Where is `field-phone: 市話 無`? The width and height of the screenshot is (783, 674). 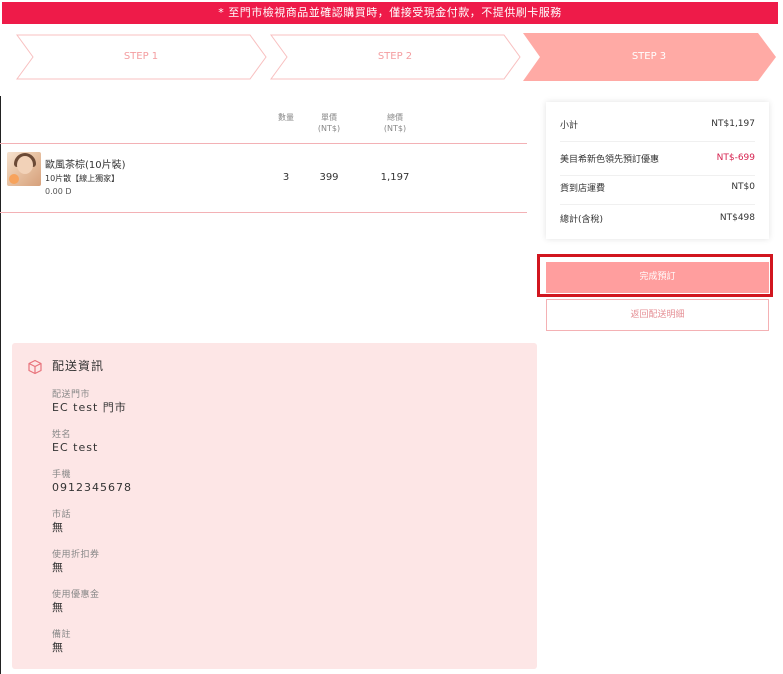
field-phone: 市話 無 is located at coordinates (61, 522).